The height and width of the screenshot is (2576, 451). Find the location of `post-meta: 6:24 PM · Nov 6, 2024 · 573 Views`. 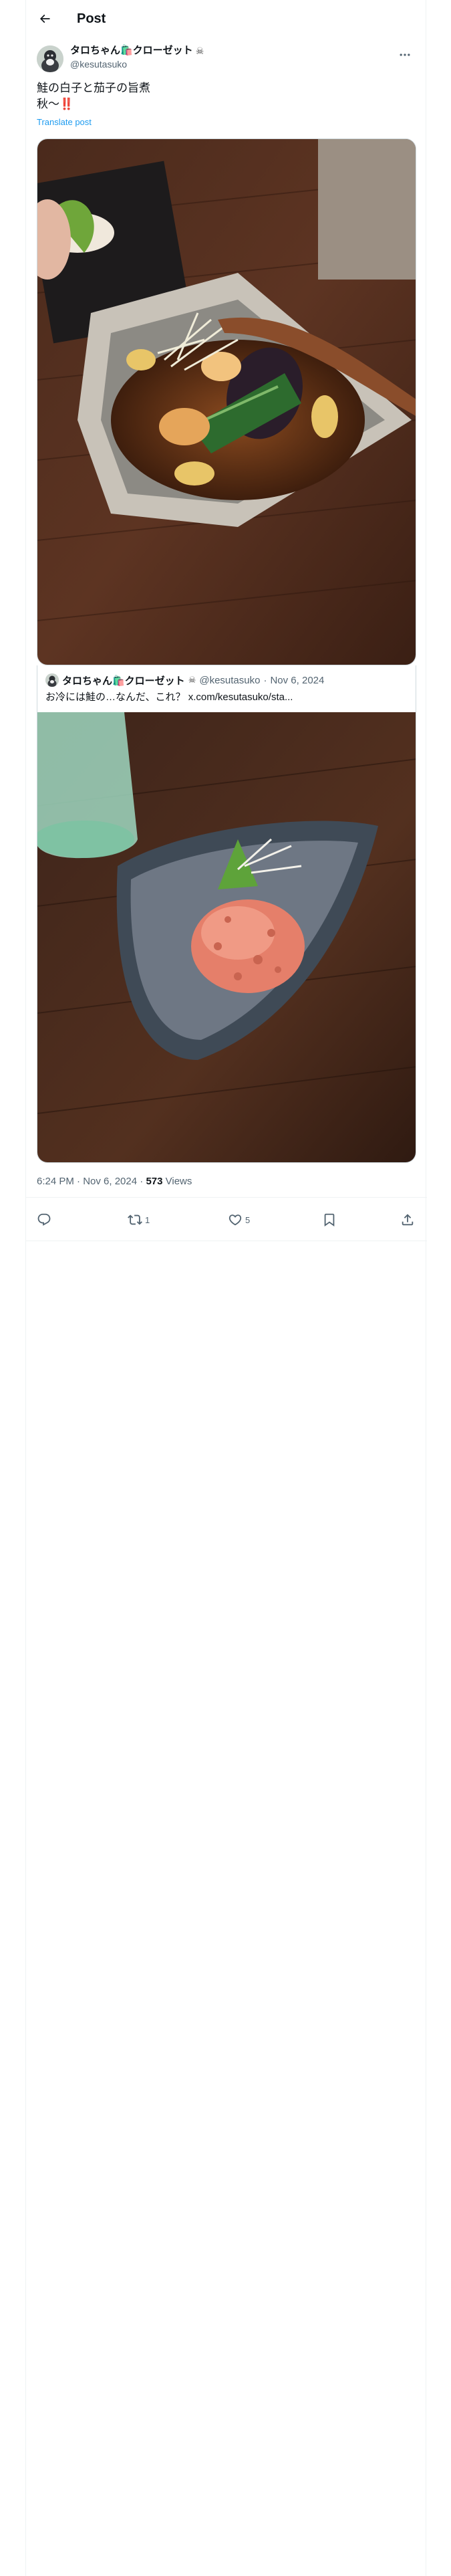

post-meta: 6:24 PM · Nov 6, 2024 · 573 Views is located at coordinates (114, 1181).